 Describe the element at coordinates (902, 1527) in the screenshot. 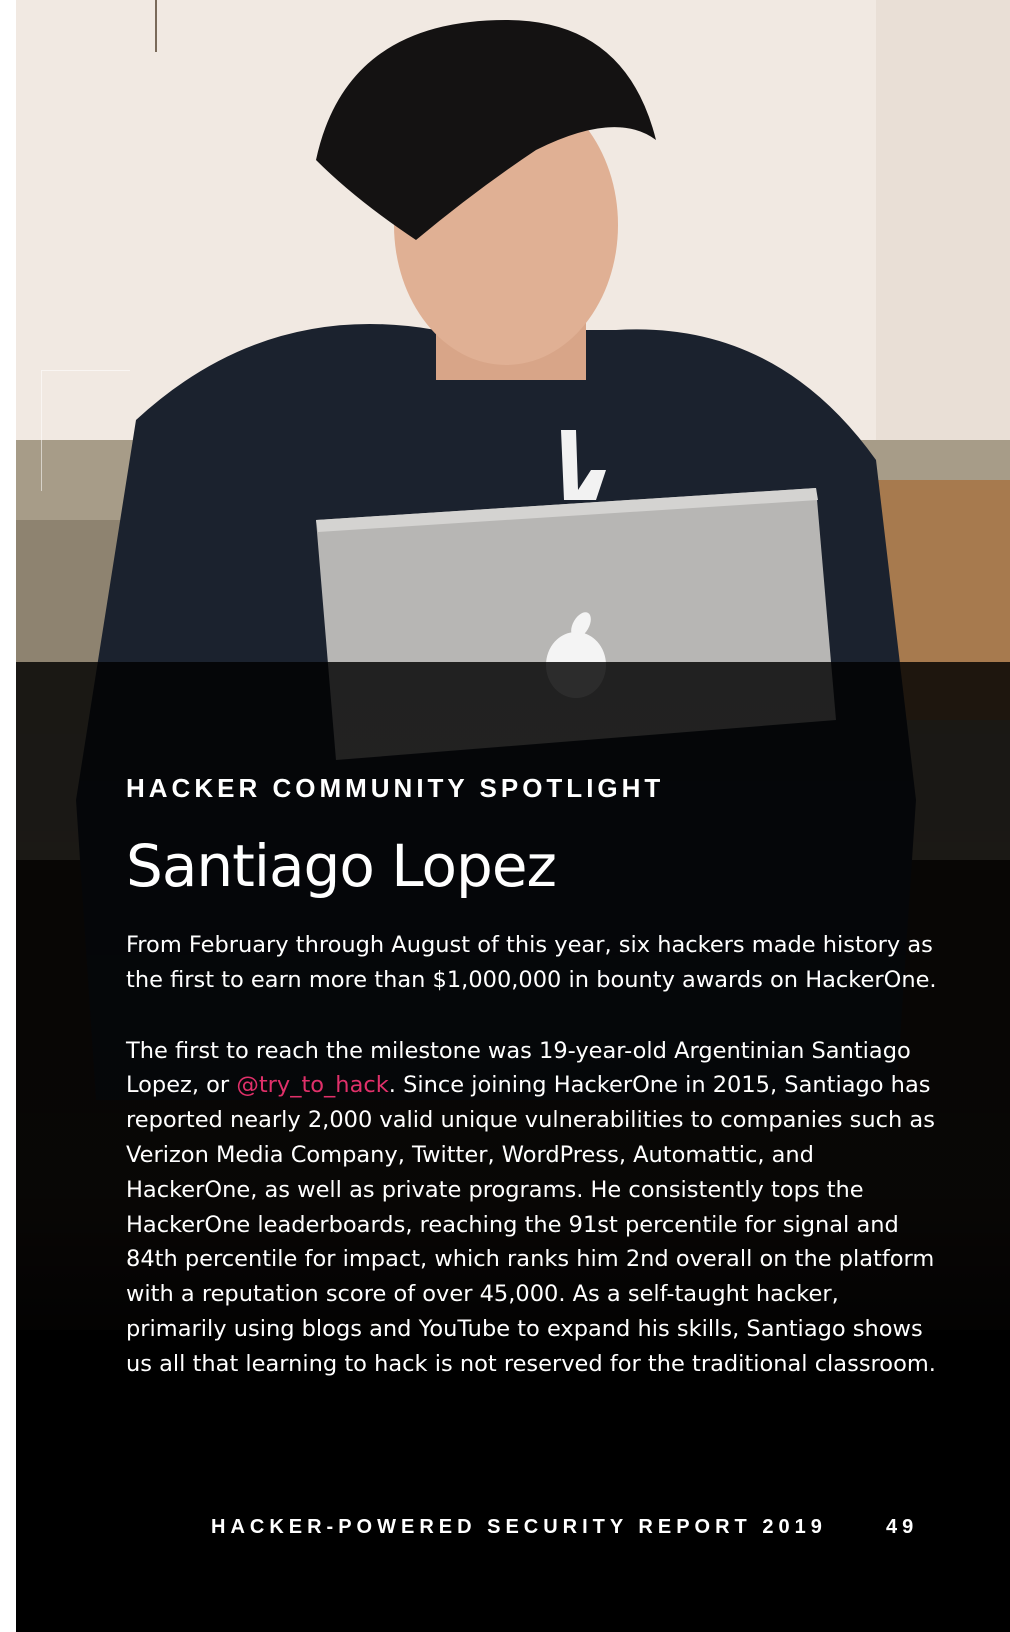

I see `page-number: 49` at that location.